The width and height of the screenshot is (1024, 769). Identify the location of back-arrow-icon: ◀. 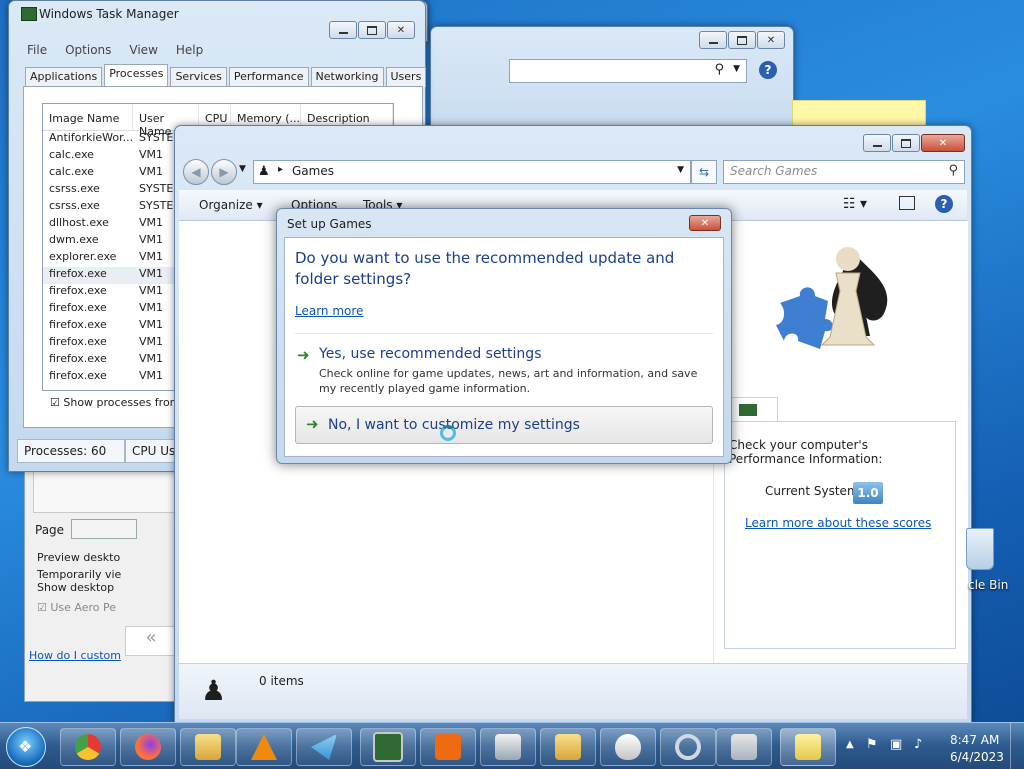
(196, 172).